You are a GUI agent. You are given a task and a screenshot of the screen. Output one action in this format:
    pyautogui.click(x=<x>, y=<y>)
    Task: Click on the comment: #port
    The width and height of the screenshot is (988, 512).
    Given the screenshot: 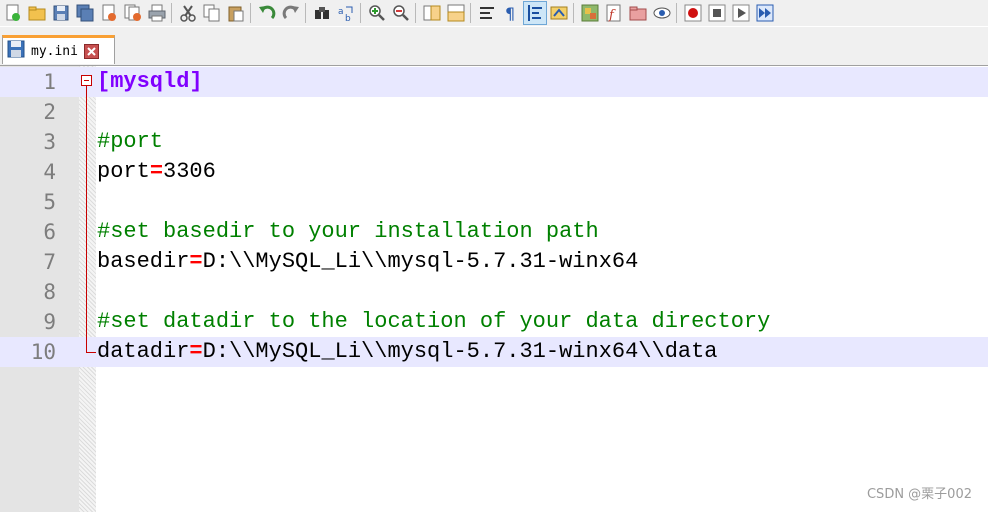 What is the action you would take?
    pyautogui.click(x=130, y=141)
    